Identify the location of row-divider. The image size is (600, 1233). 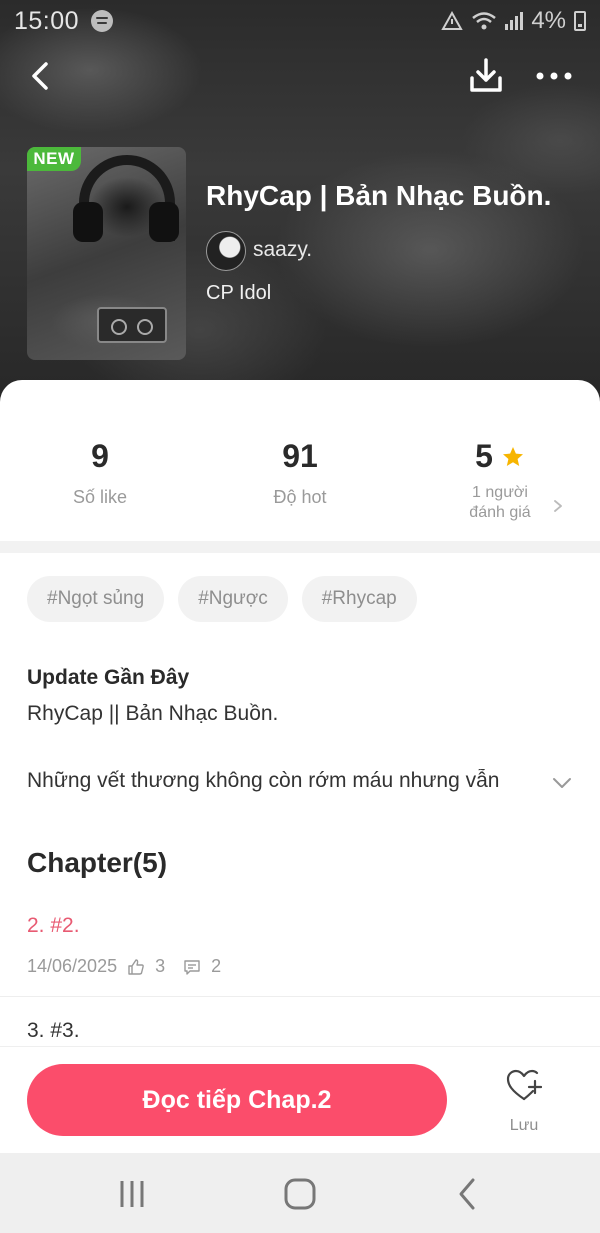
(300, 996).